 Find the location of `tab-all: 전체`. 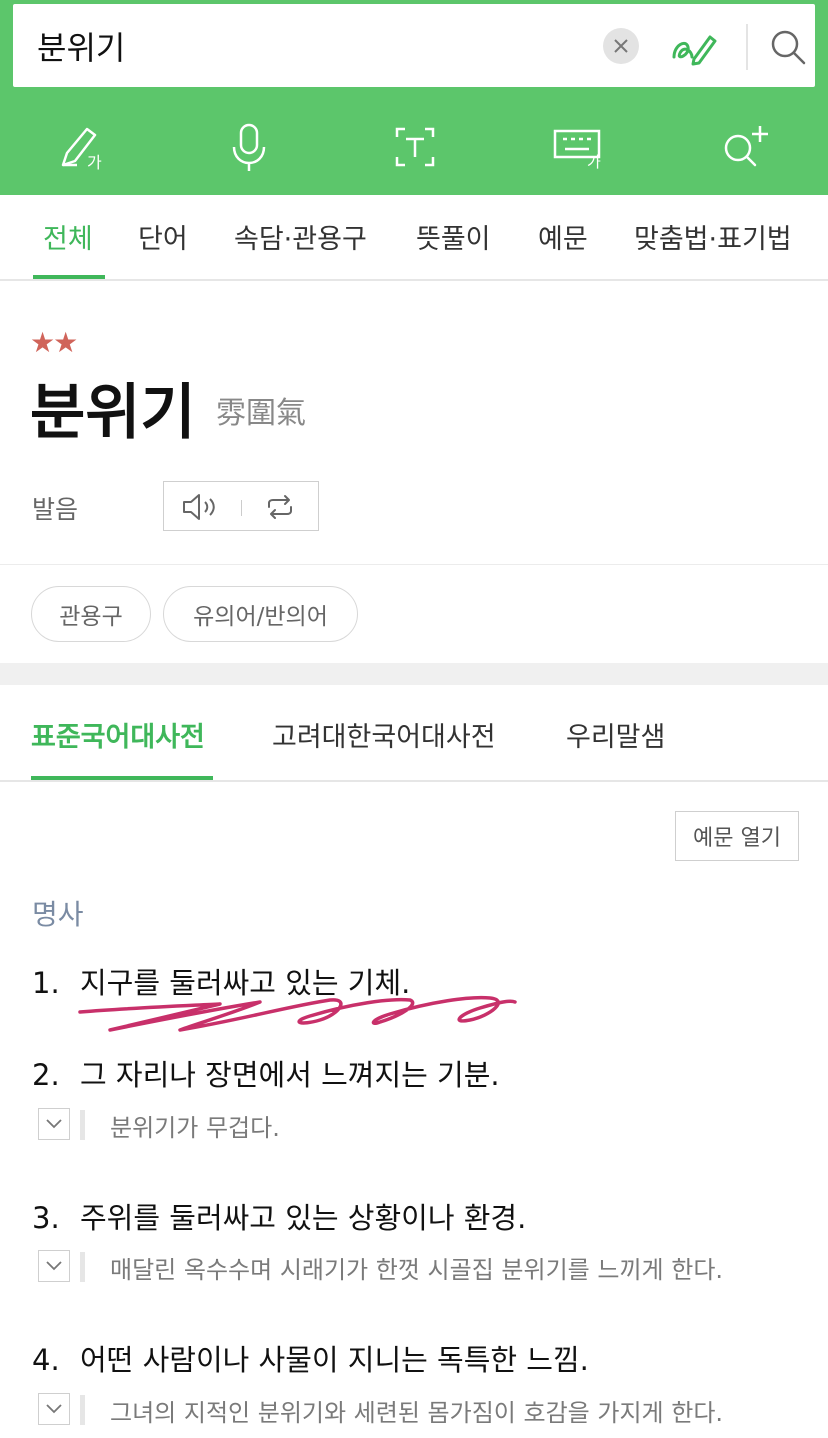

tab-all: 전체 is located at coordinates (68, 236).